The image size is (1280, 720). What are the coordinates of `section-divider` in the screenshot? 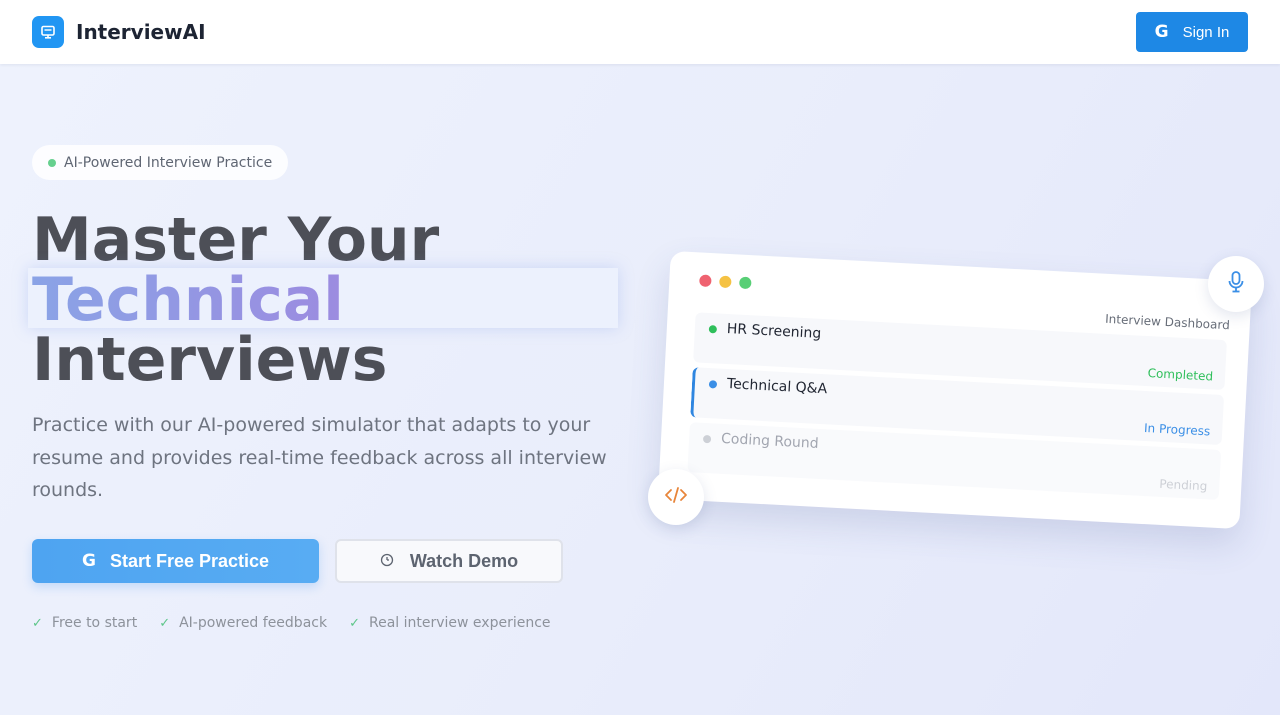 It's located at (640, 717).